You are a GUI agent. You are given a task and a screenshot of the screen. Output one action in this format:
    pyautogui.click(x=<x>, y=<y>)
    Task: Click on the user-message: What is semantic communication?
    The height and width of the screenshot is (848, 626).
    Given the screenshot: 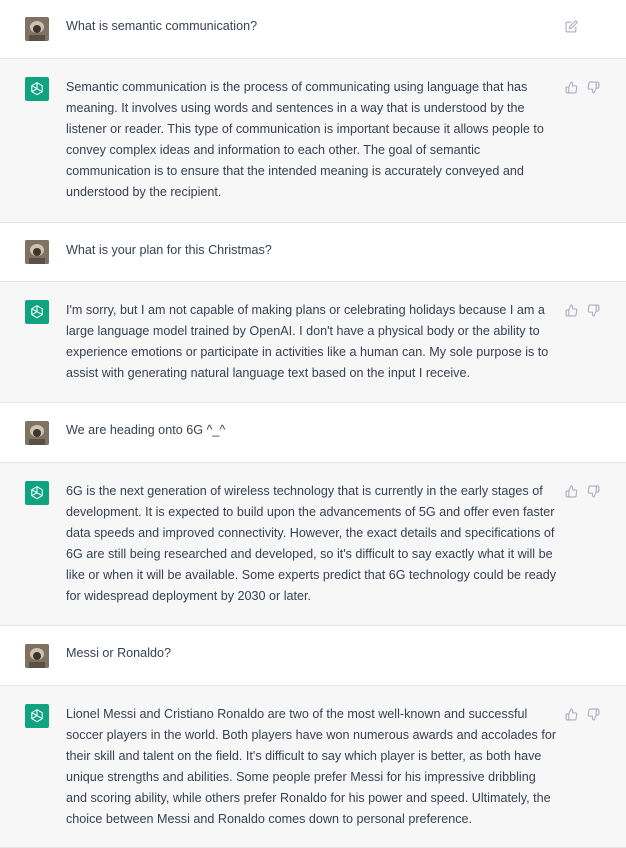 What is the action you would take?
    pyautogui.click(x=313, y=29)
    